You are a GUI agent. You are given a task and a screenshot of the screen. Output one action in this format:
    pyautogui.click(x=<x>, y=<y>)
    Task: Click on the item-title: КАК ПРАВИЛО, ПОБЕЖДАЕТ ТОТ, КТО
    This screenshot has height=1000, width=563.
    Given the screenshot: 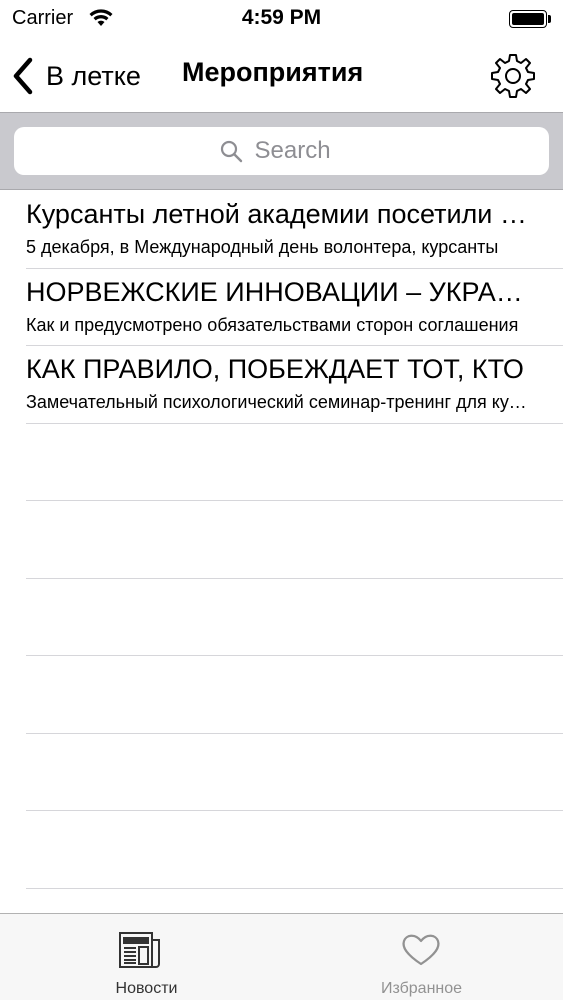 What is the action you would take?
    pyautogui.click(x=275, y=369)
    